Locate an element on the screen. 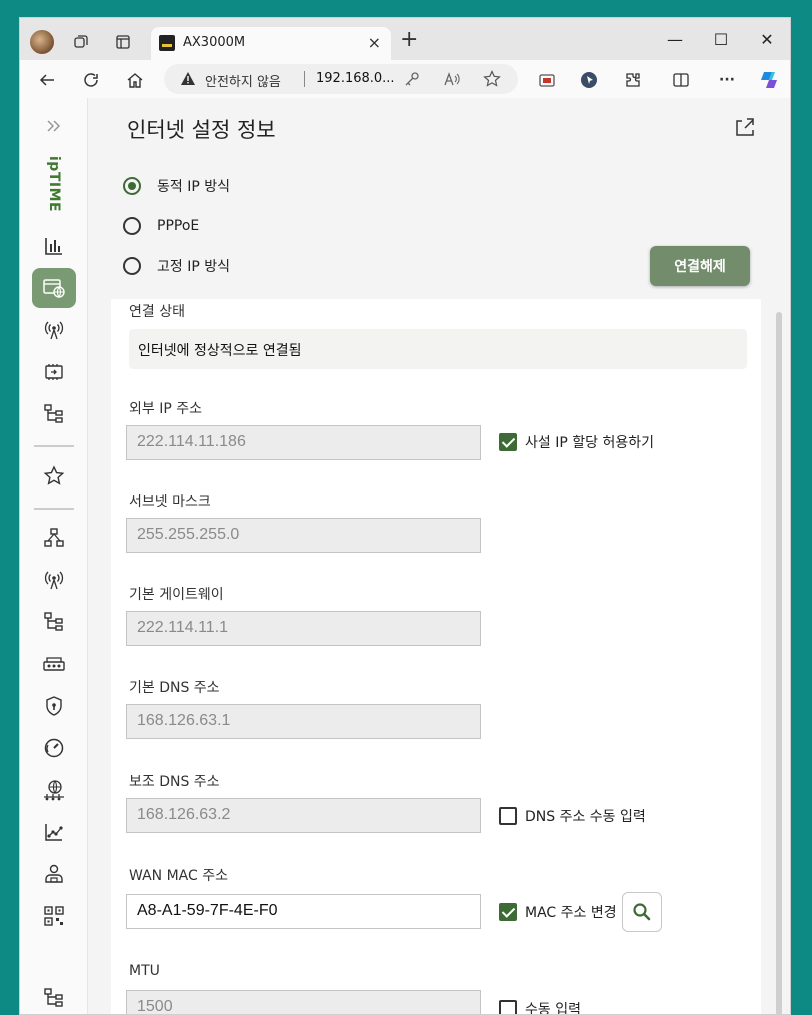 The width and height of the screenshot is (812, 1015). warning-icon is located at coordinates (188, 81).